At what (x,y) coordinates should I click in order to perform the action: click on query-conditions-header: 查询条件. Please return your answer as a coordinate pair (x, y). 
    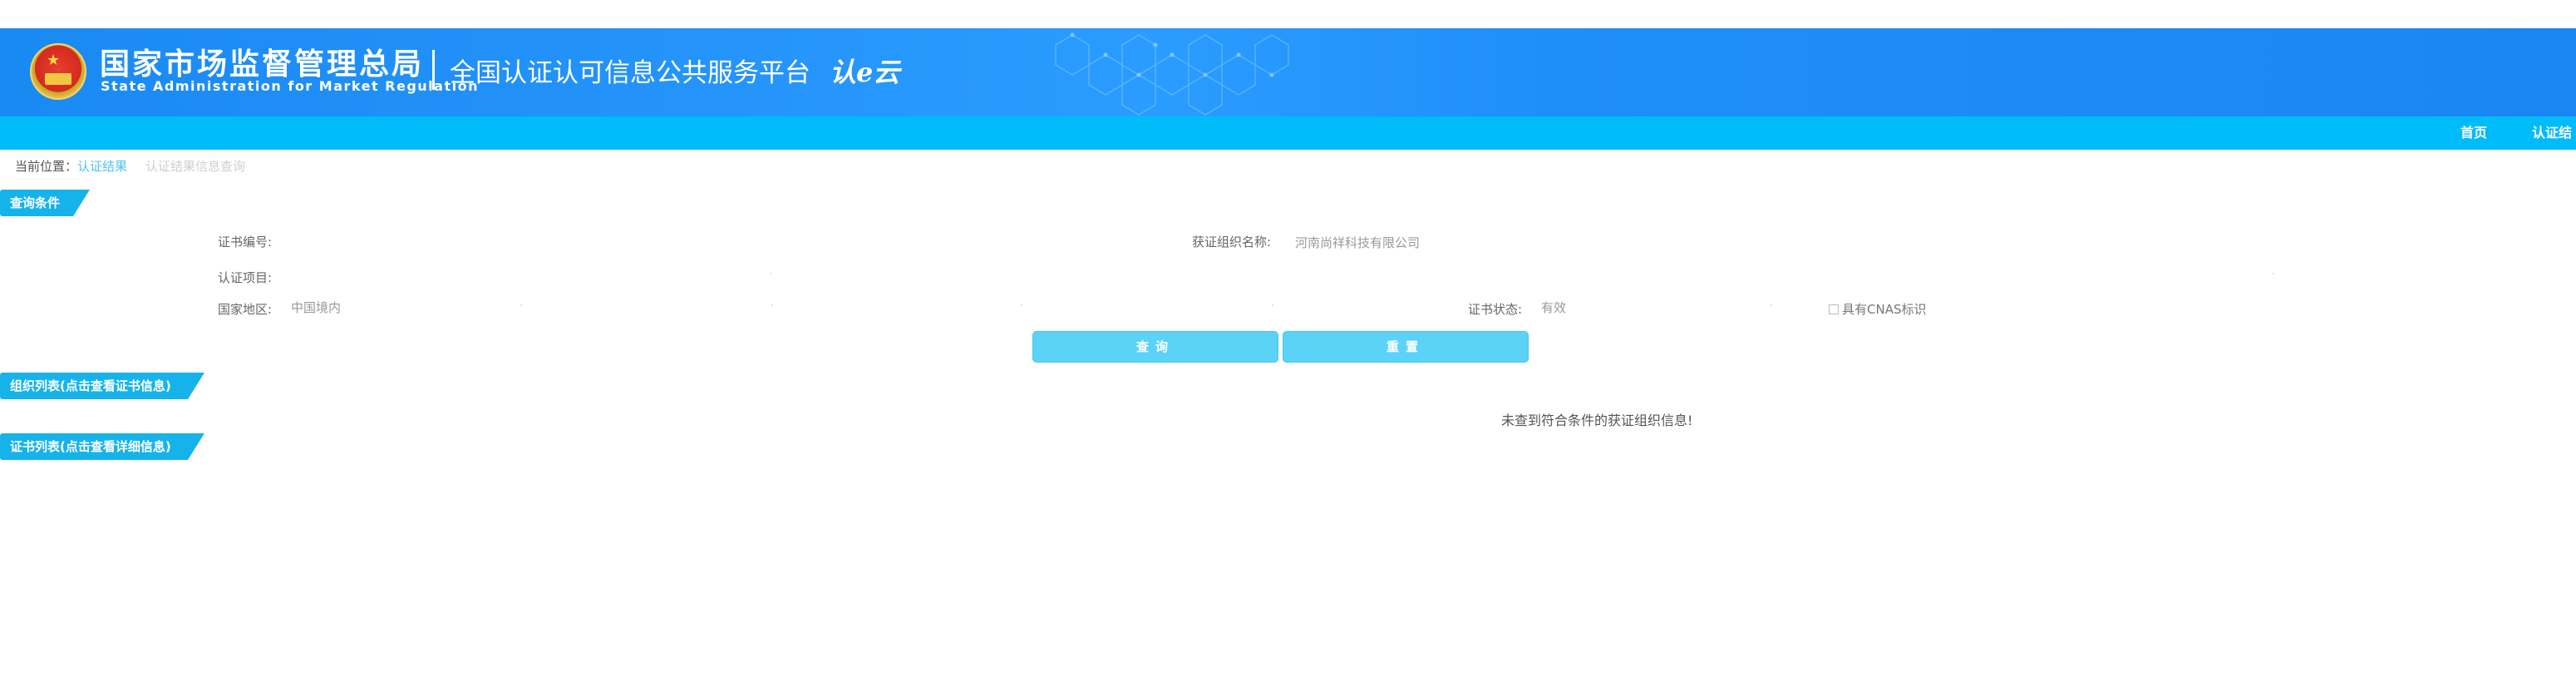
    Looking at the image, I should click on (45, 203).